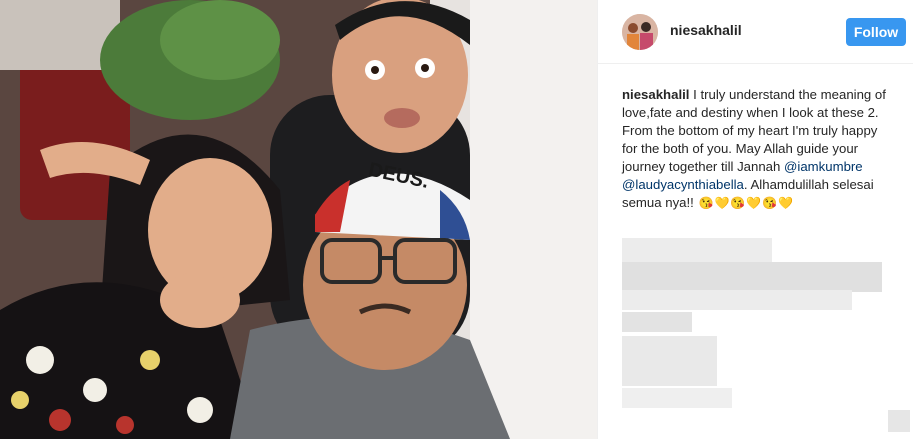 This screenshot has height=439, width=913. I want to click on follow-button: Follow, so click(876, 32).